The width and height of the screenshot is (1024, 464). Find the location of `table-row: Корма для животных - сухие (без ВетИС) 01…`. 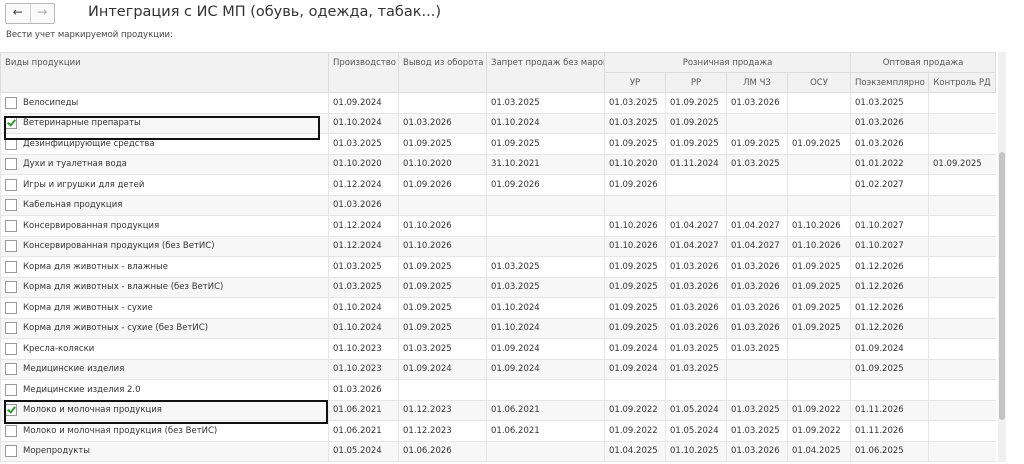

table-row: Корма для животных - сухие (без ВетИС) 01… is located at coordinates (498, 328).